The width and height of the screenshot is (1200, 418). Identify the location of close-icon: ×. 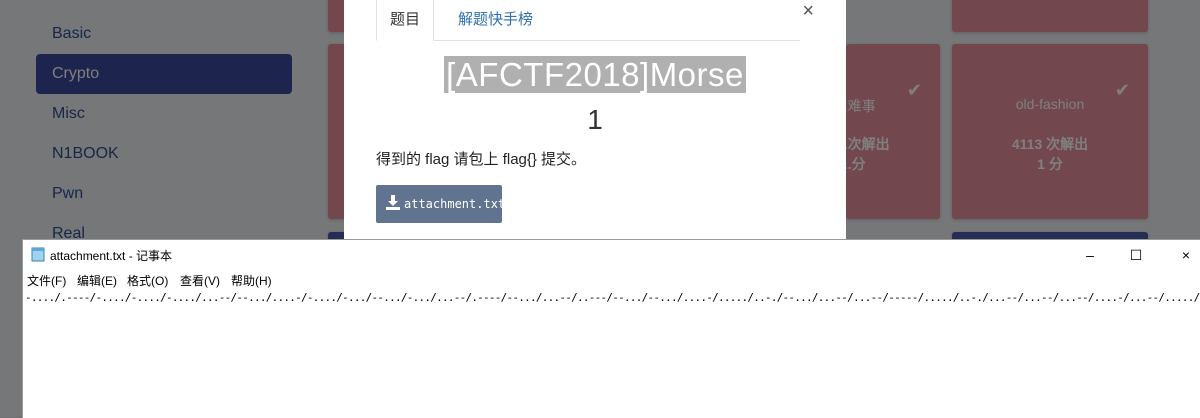
(808, 11).